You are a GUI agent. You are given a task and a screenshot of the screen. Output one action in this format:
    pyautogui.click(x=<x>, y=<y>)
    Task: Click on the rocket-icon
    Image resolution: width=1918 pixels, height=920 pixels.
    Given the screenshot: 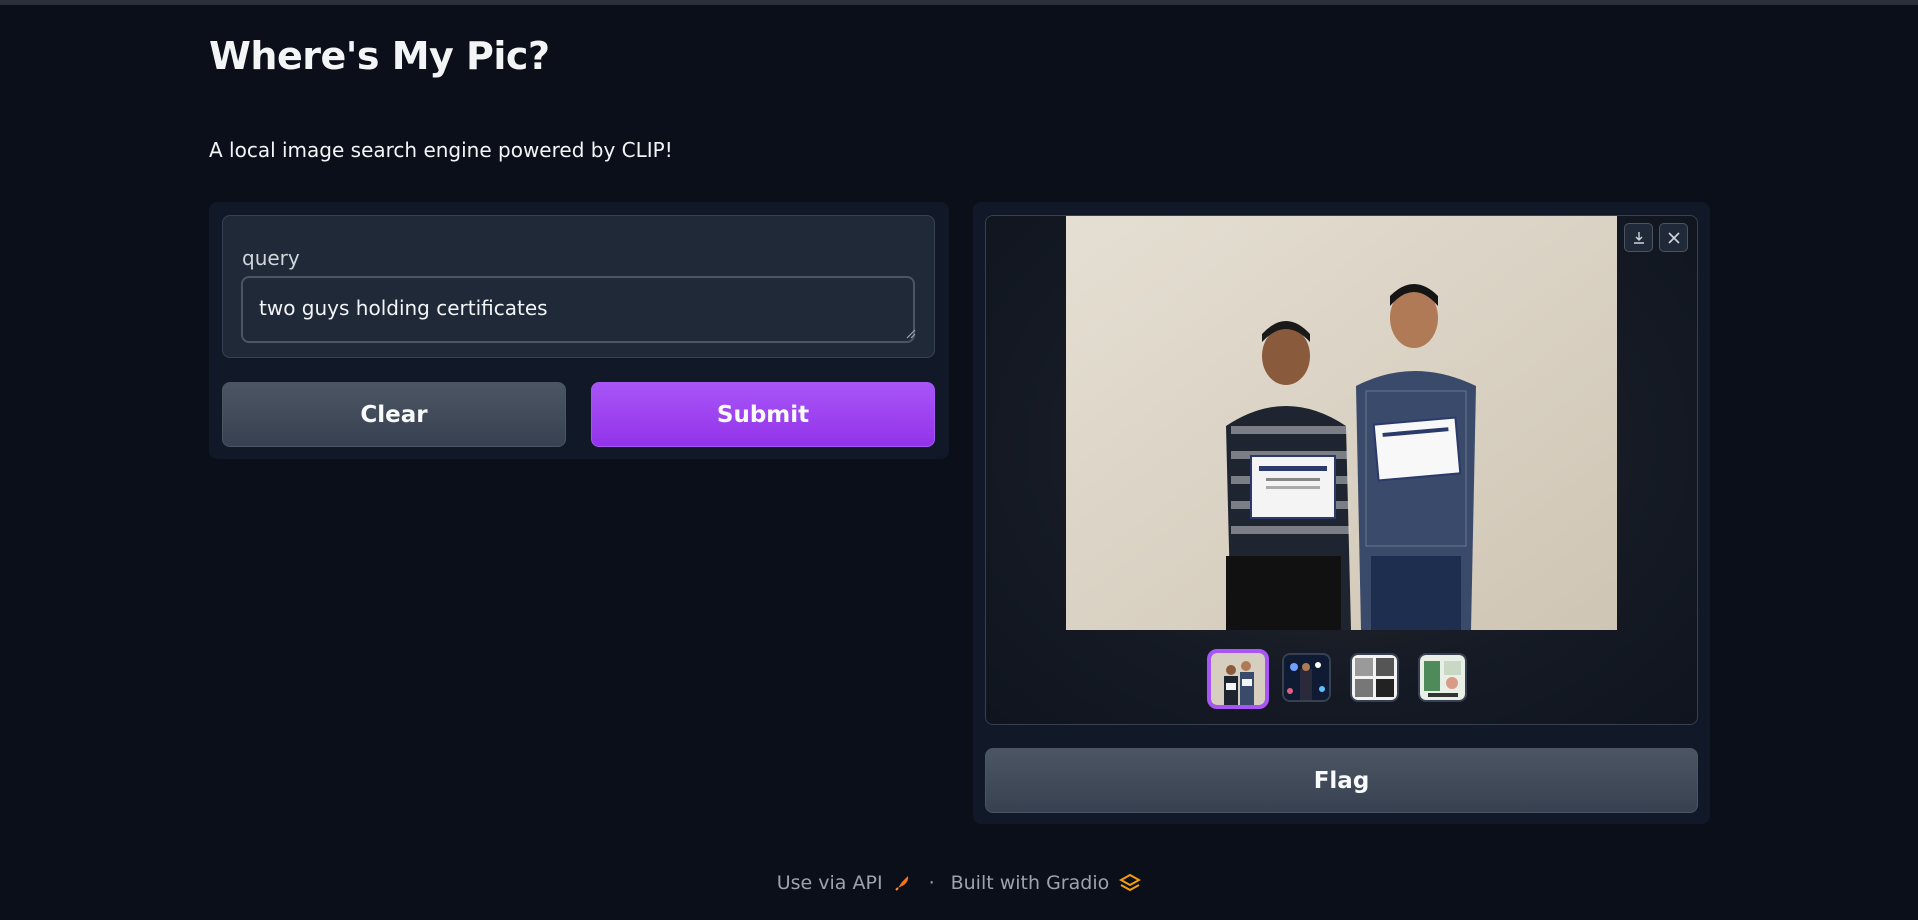 What is the action you would take?
    pyautogui.click(x=901, y=883)
    